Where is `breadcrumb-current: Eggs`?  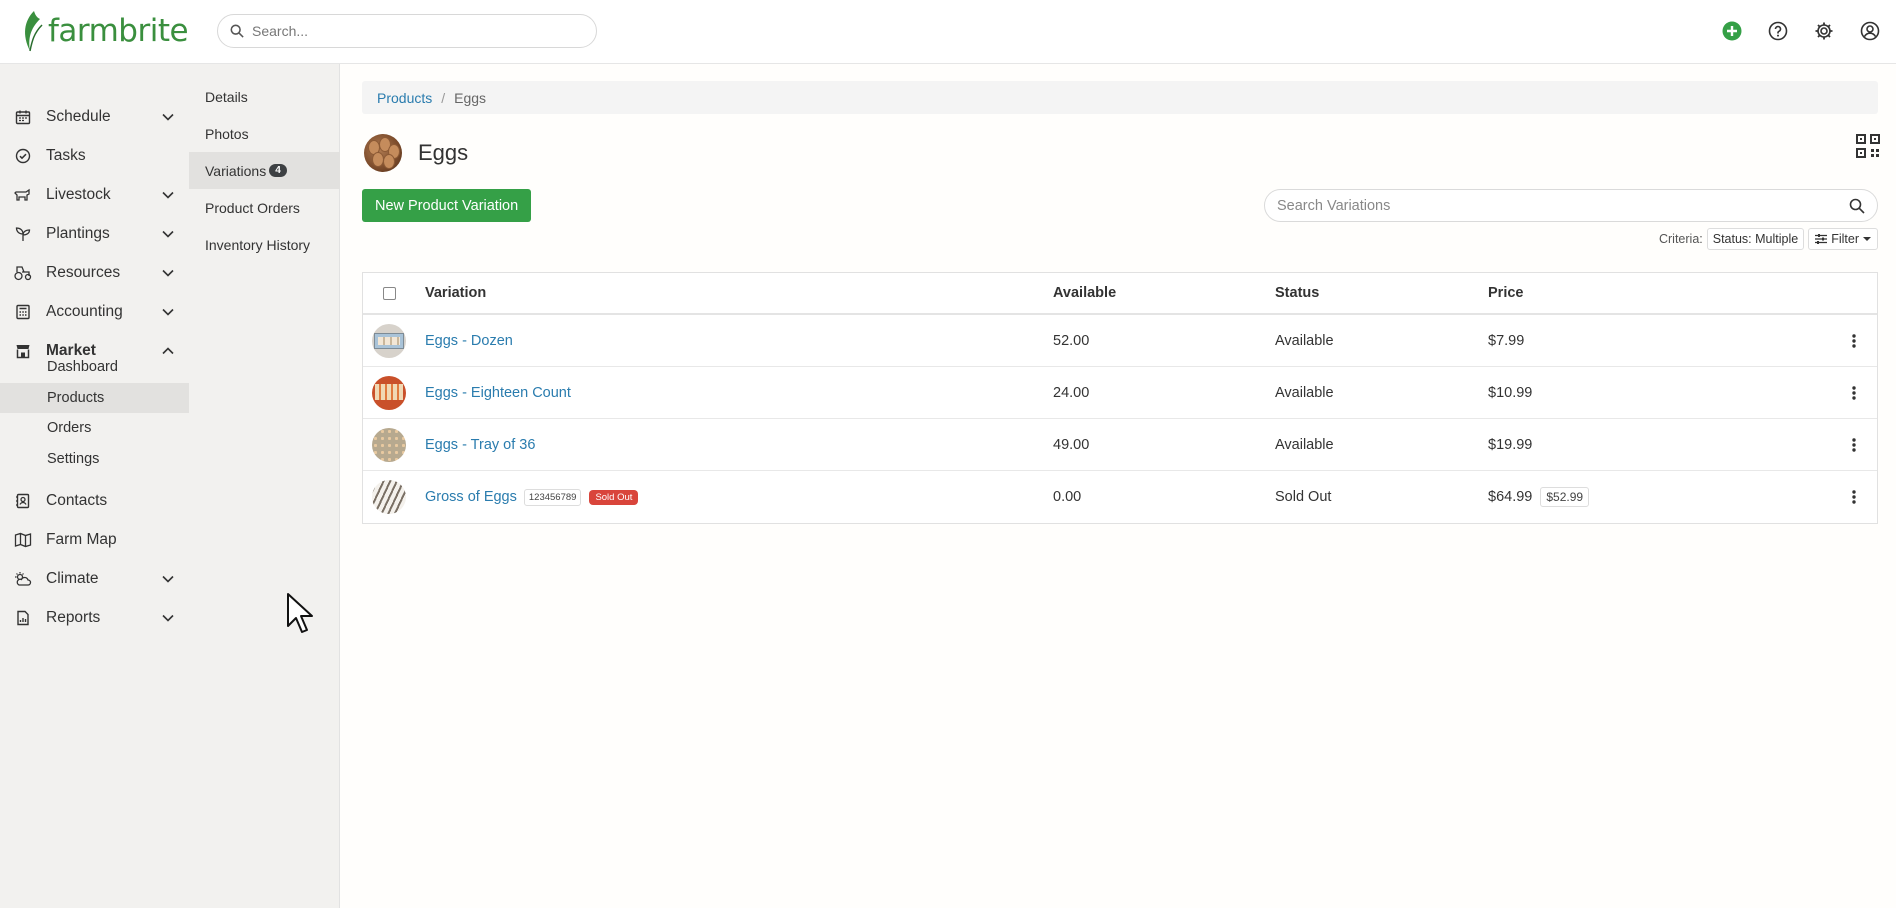 breadcrumb-current: Eggs is located at coordinates (470, 97).